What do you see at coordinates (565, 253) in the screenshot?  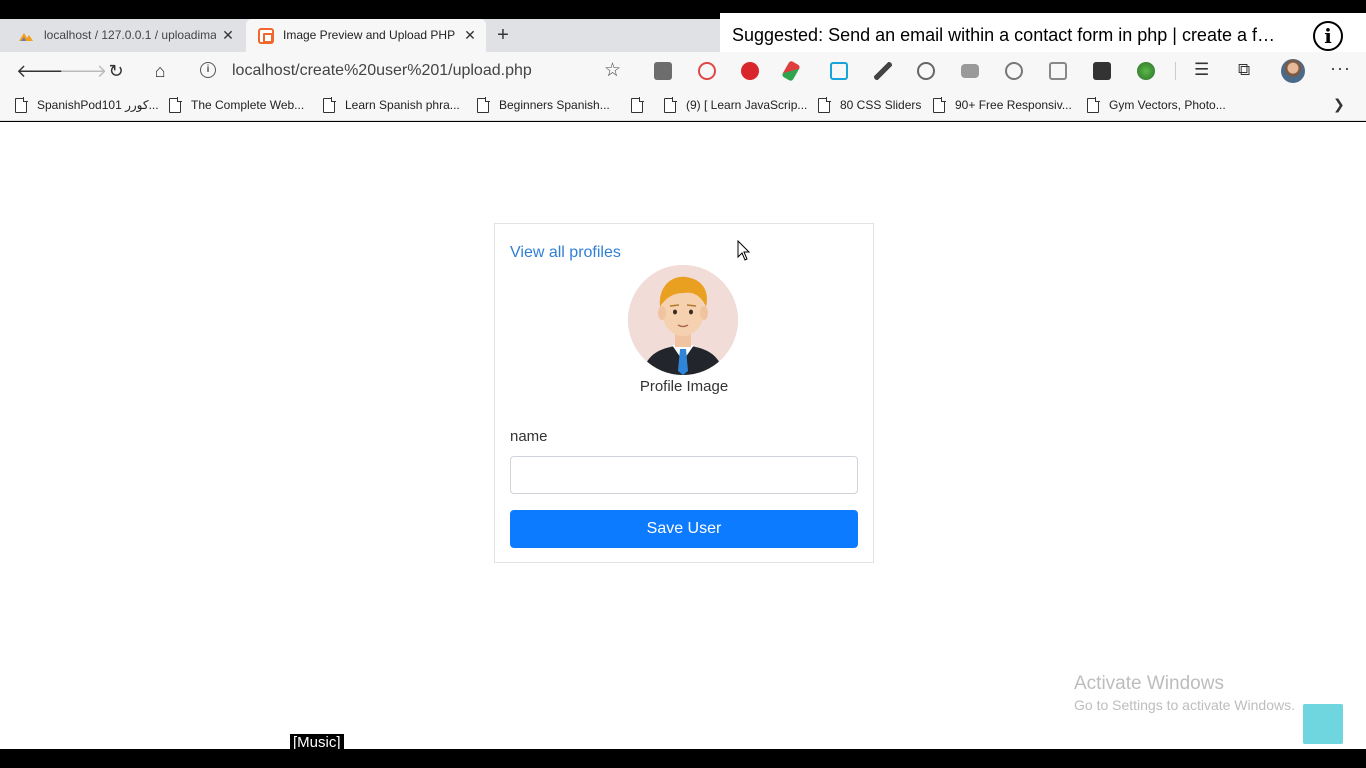 I see `view-all-profiles-link: View all profiles` at bounding box center [565, 253].